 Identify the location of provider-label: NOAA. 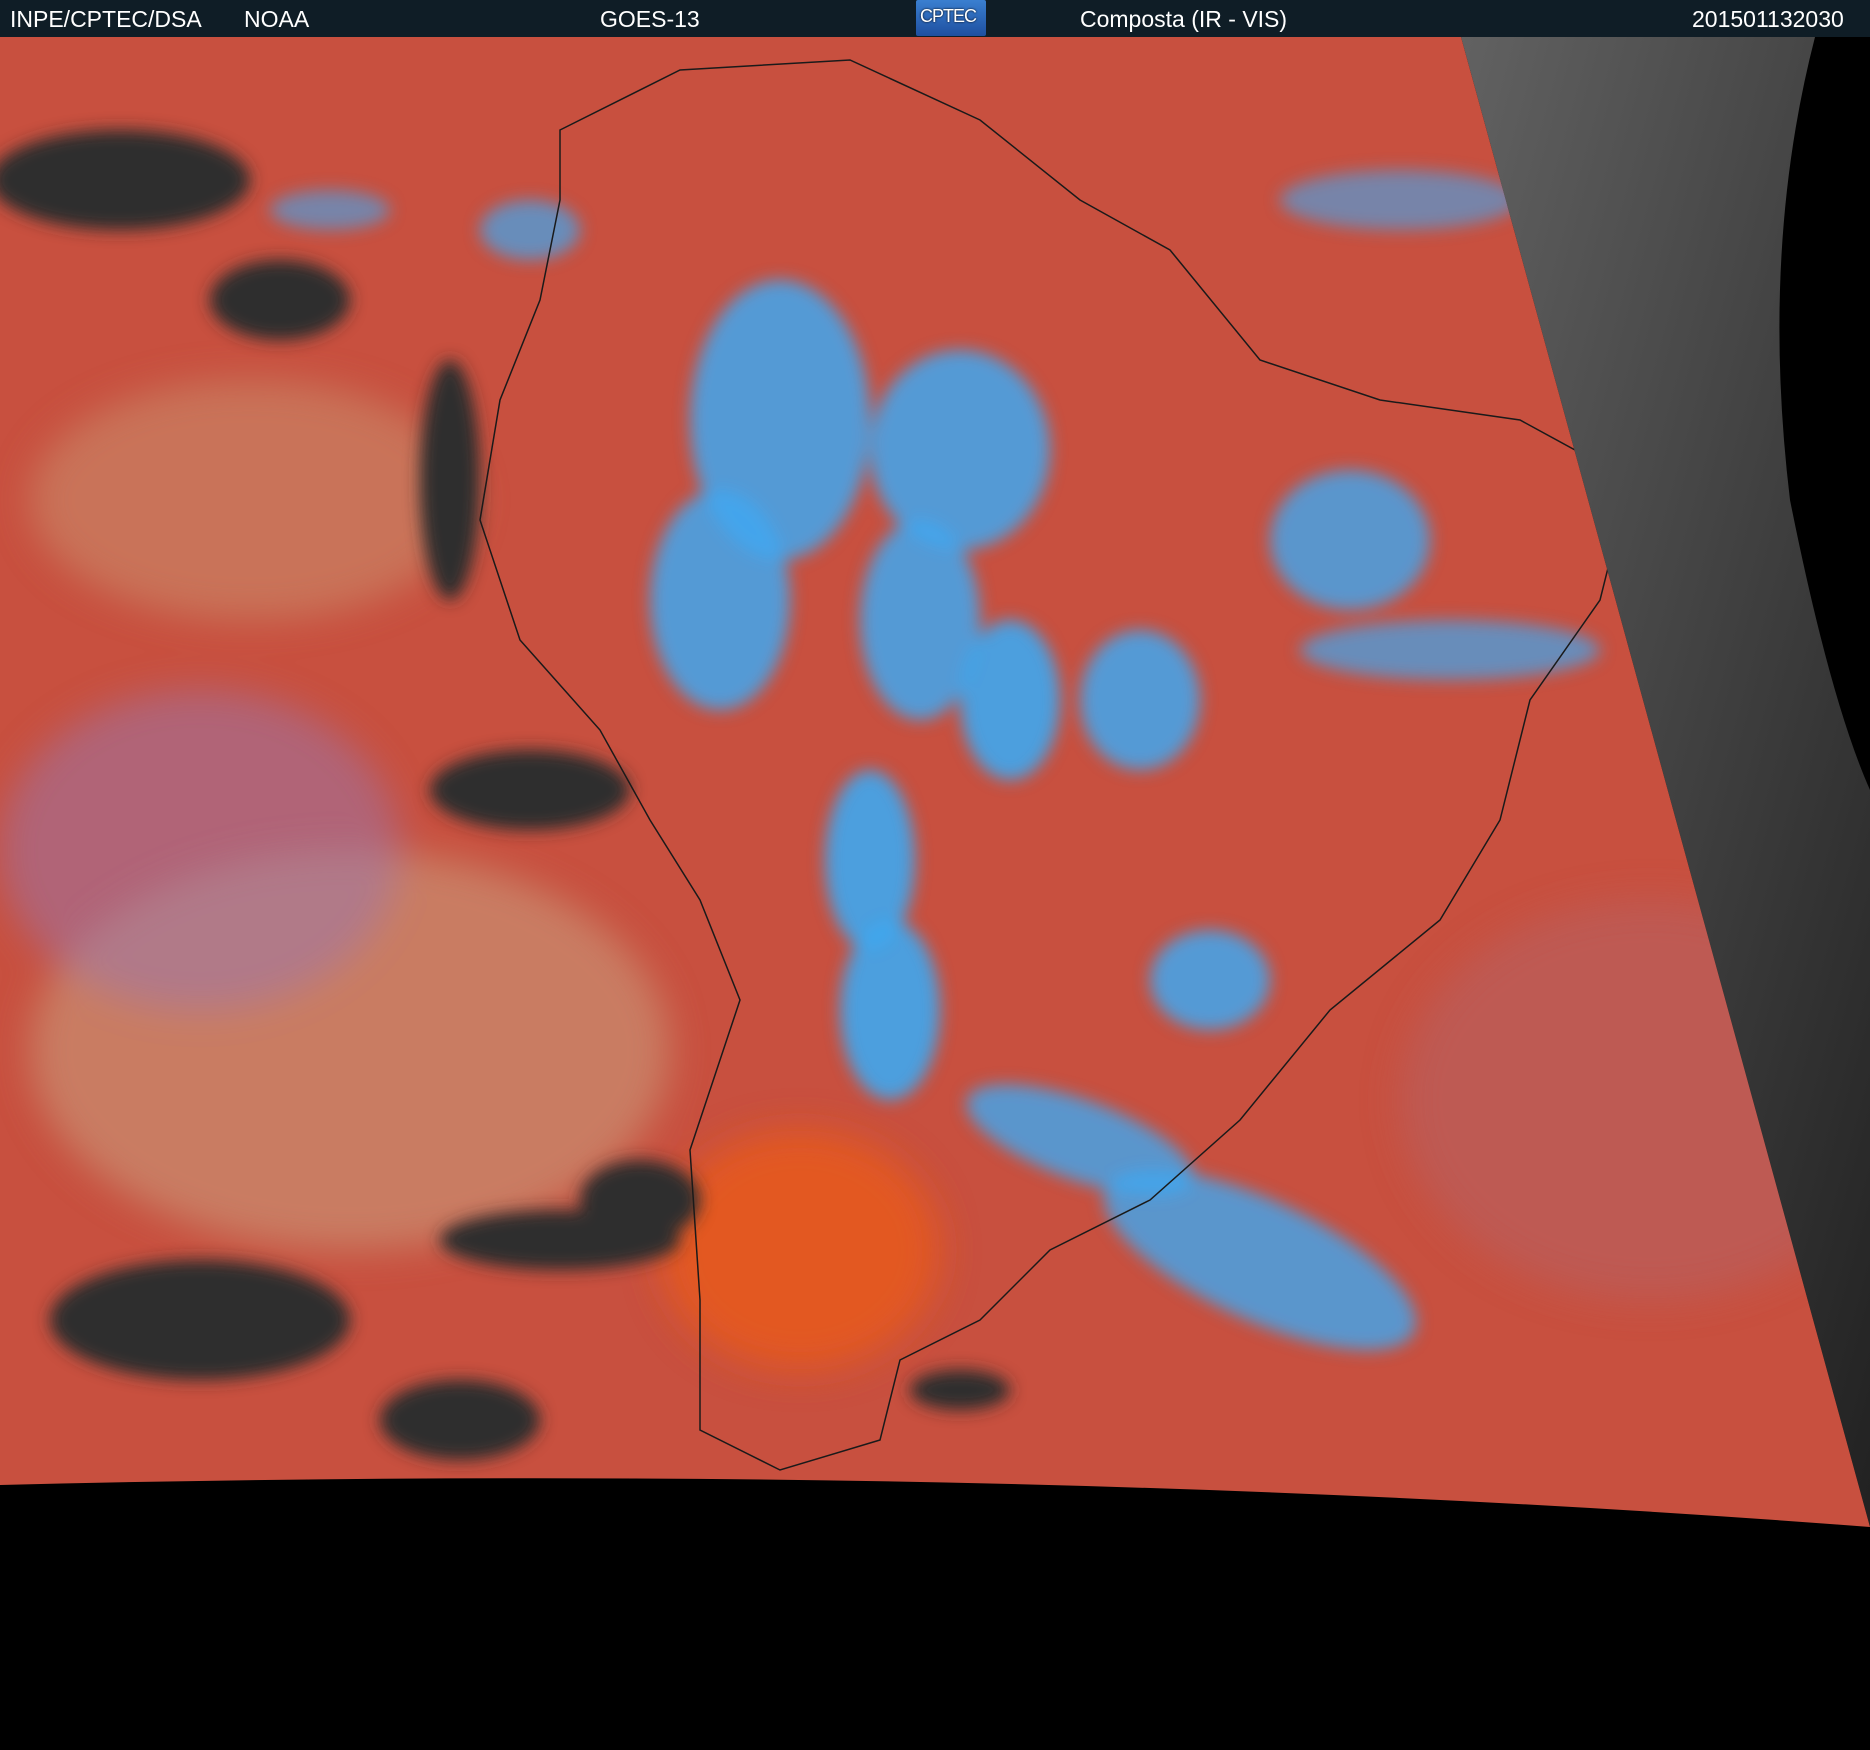
(277, 19).